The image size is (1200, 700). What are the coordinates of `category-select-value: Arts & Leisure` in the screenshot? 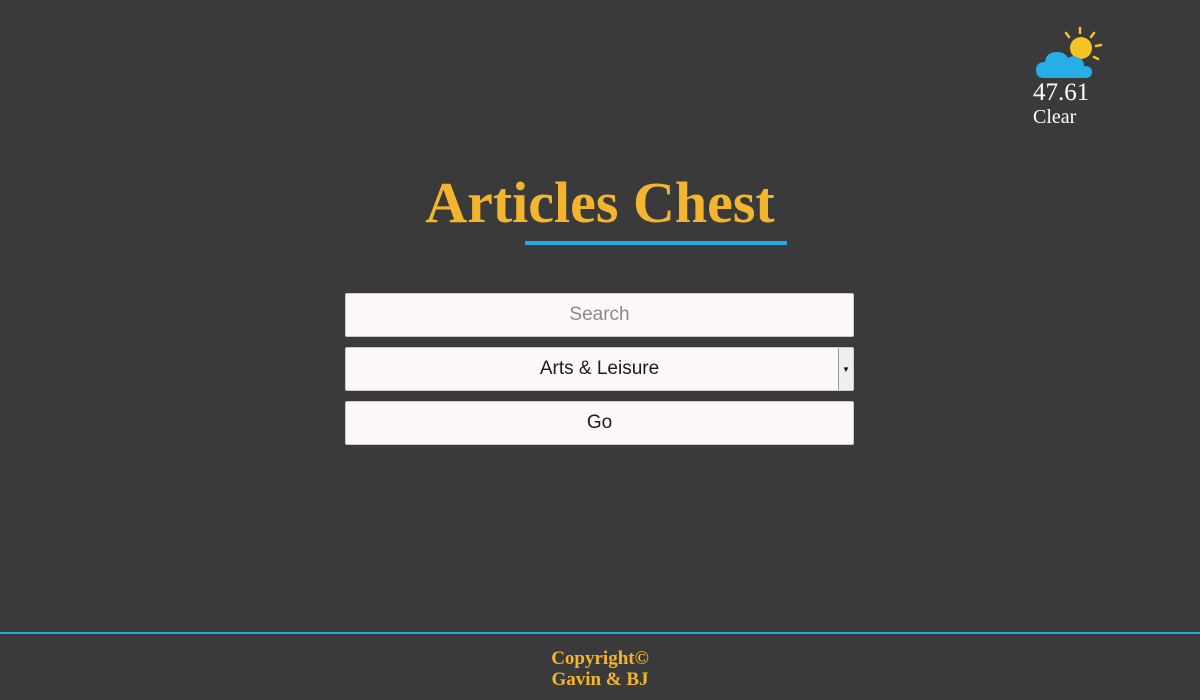 It's located at (599, 368).